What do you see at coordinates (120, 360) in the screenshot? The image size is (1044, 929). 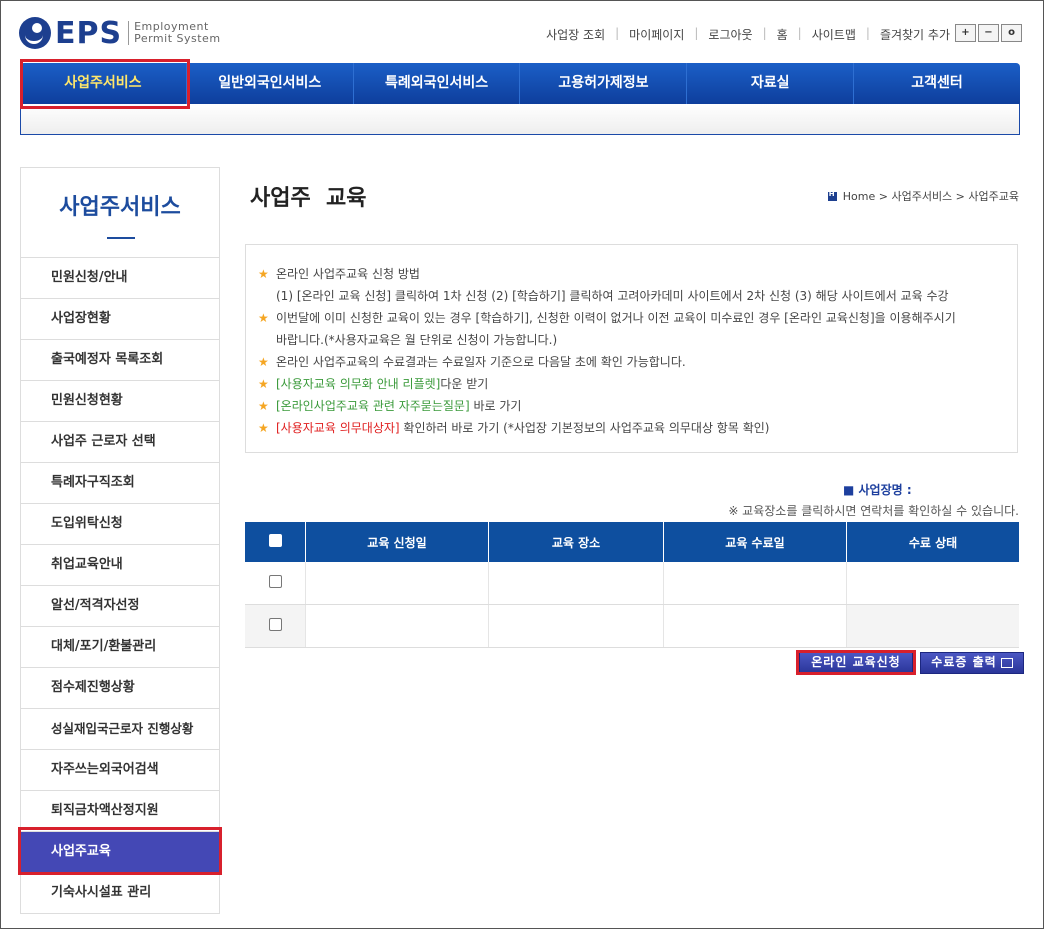 I see `sidebar-item-departure-list: 출국예정자 목록조회` at bounding box center [120, 360].